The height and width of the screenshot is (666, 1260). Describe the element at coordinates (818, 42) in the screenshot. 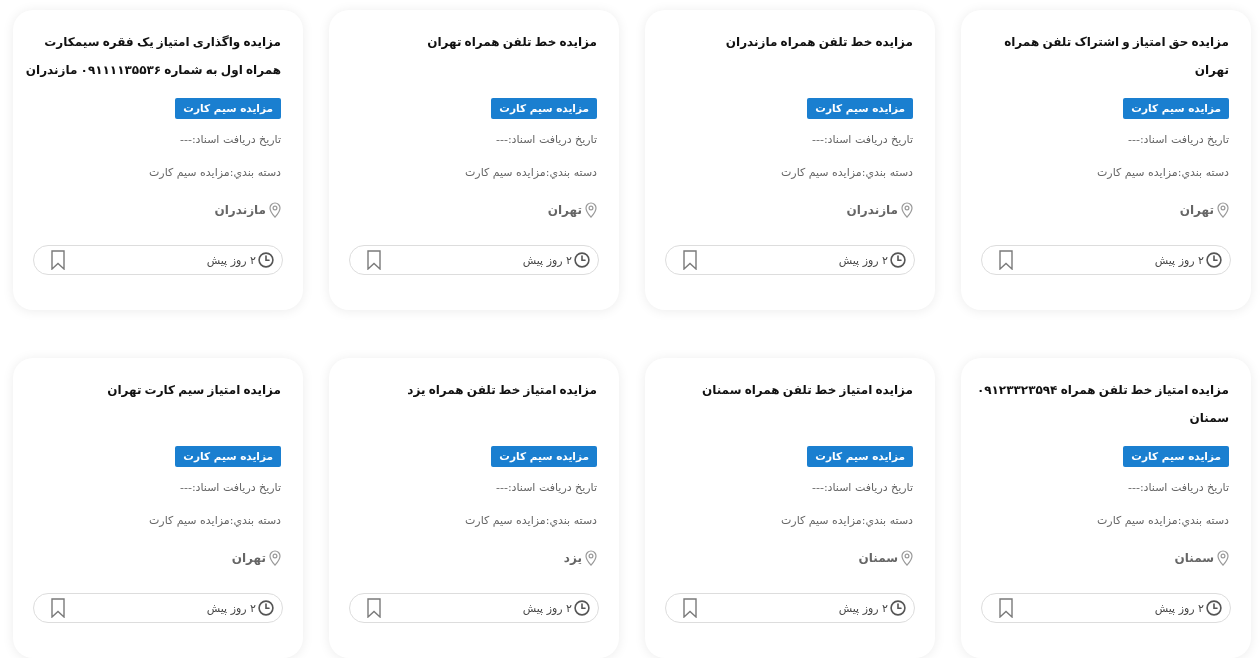

I see `card-title: مزایده خط تلفن همراه مازندران` at that location.